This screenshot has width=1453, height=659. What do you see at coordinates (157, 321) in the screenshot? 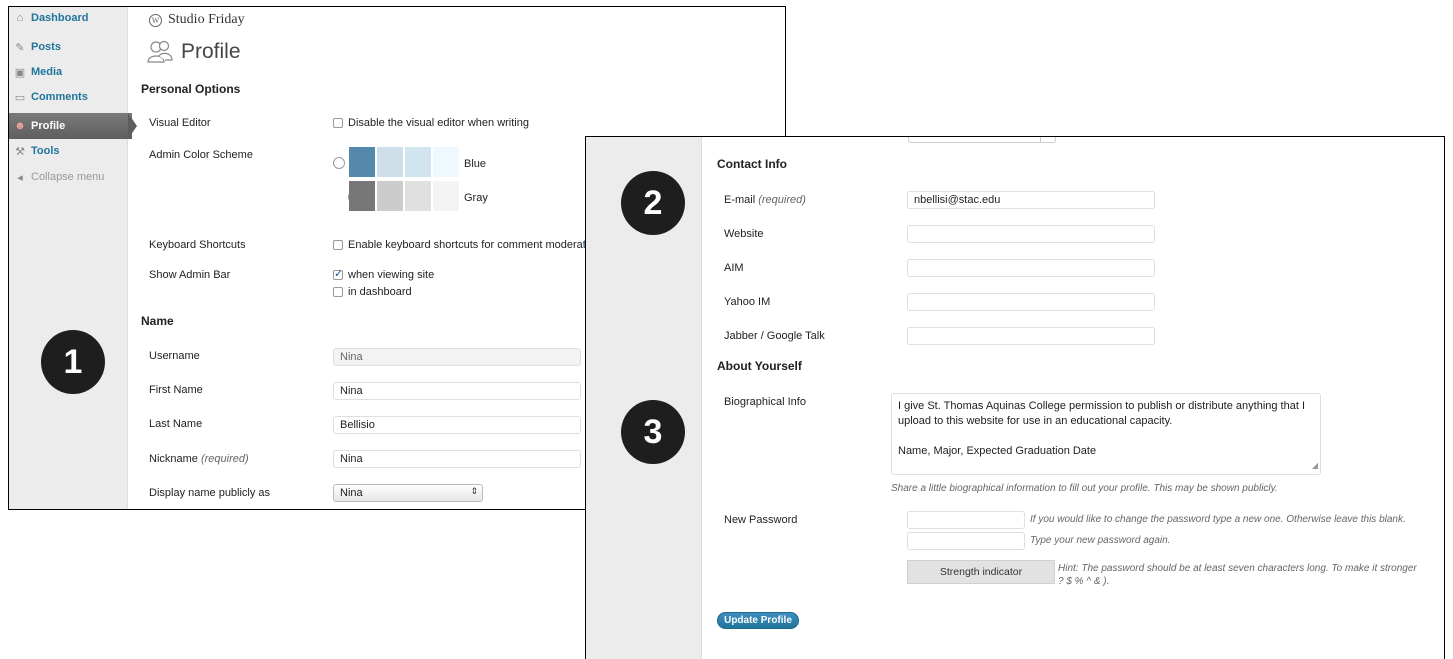
I see `name-heading: Name` at bounding box center [157, 321].